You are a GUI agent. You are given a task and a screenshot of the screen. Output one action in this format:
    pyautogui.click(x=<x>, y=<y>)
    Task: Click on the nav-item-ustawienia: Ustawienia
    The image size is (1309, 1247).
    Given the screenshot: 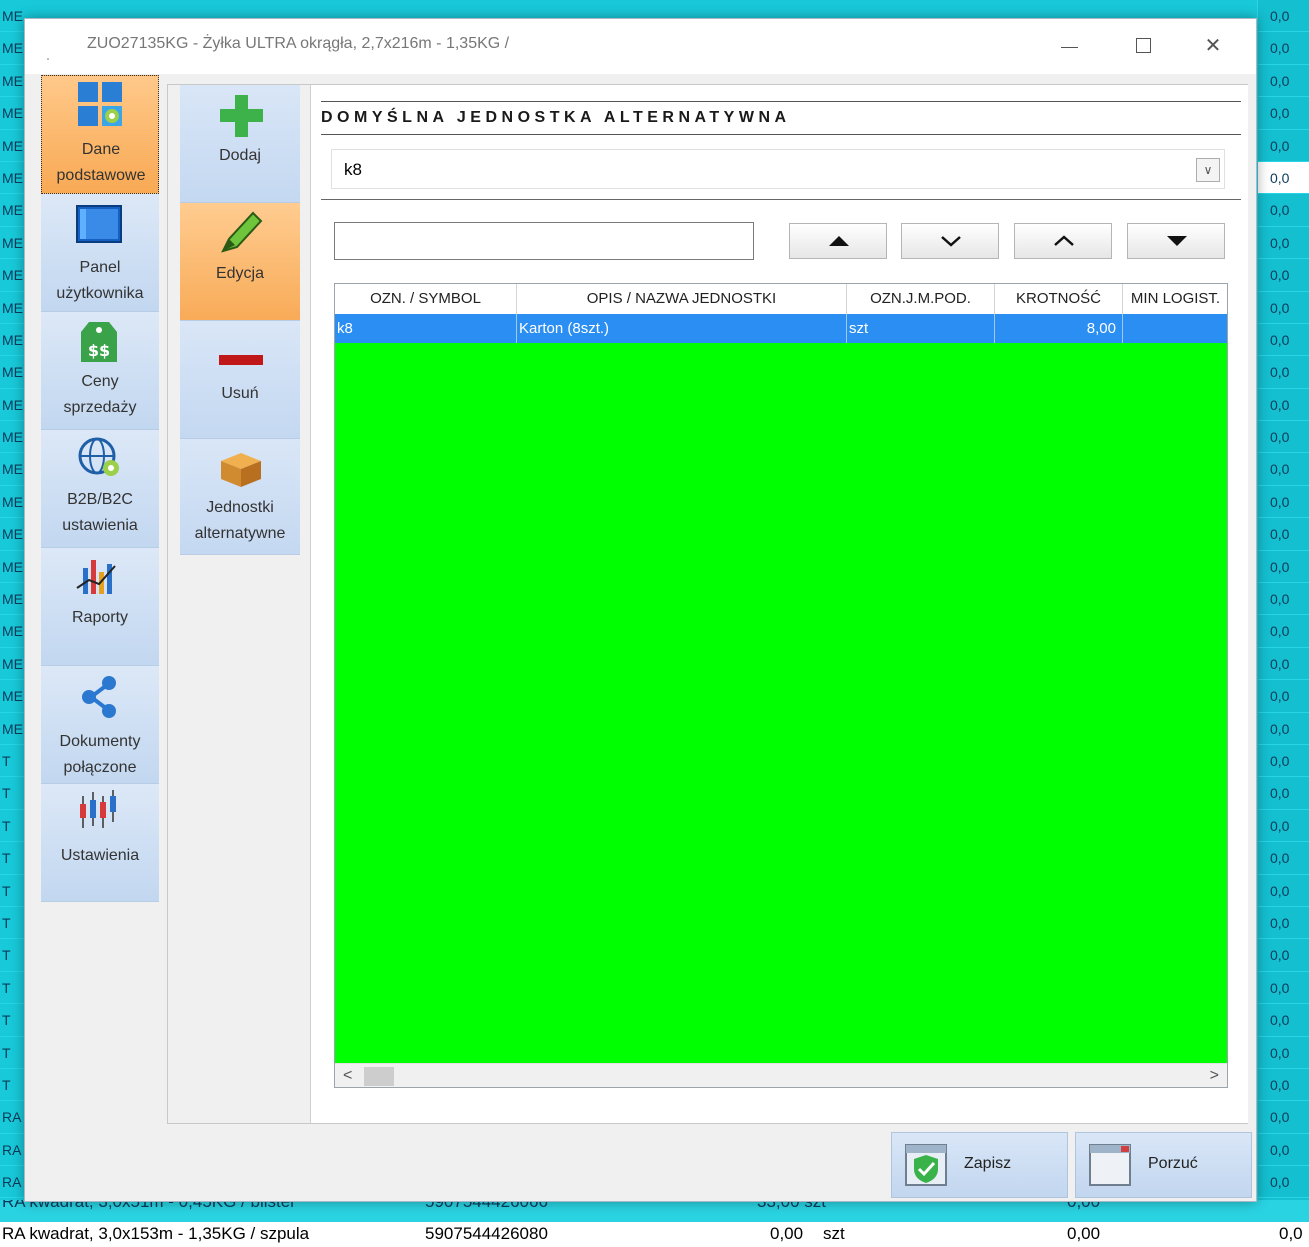 What is the action you would take?
    pyautogui.click(x=100, y=843)
    